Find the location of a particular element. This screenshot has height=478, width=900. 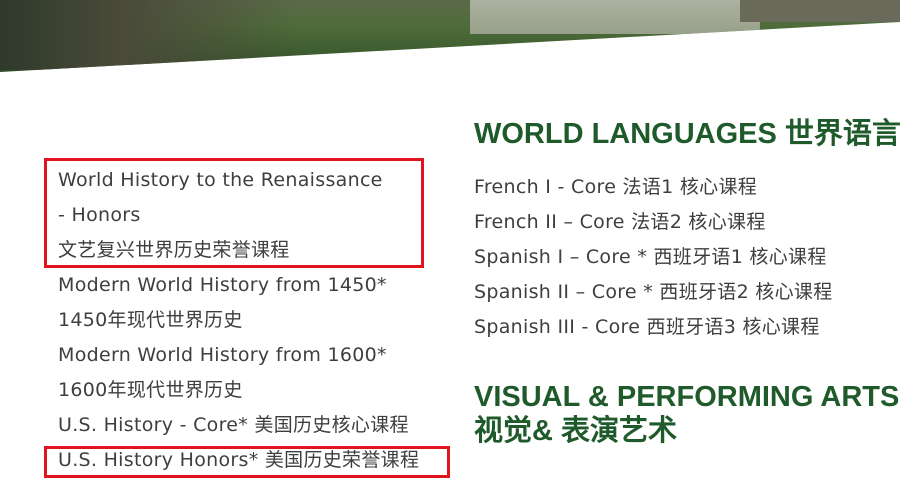

heading-line: VISUAL & PERFORMING ARTS is located at coordinates (687, 397).